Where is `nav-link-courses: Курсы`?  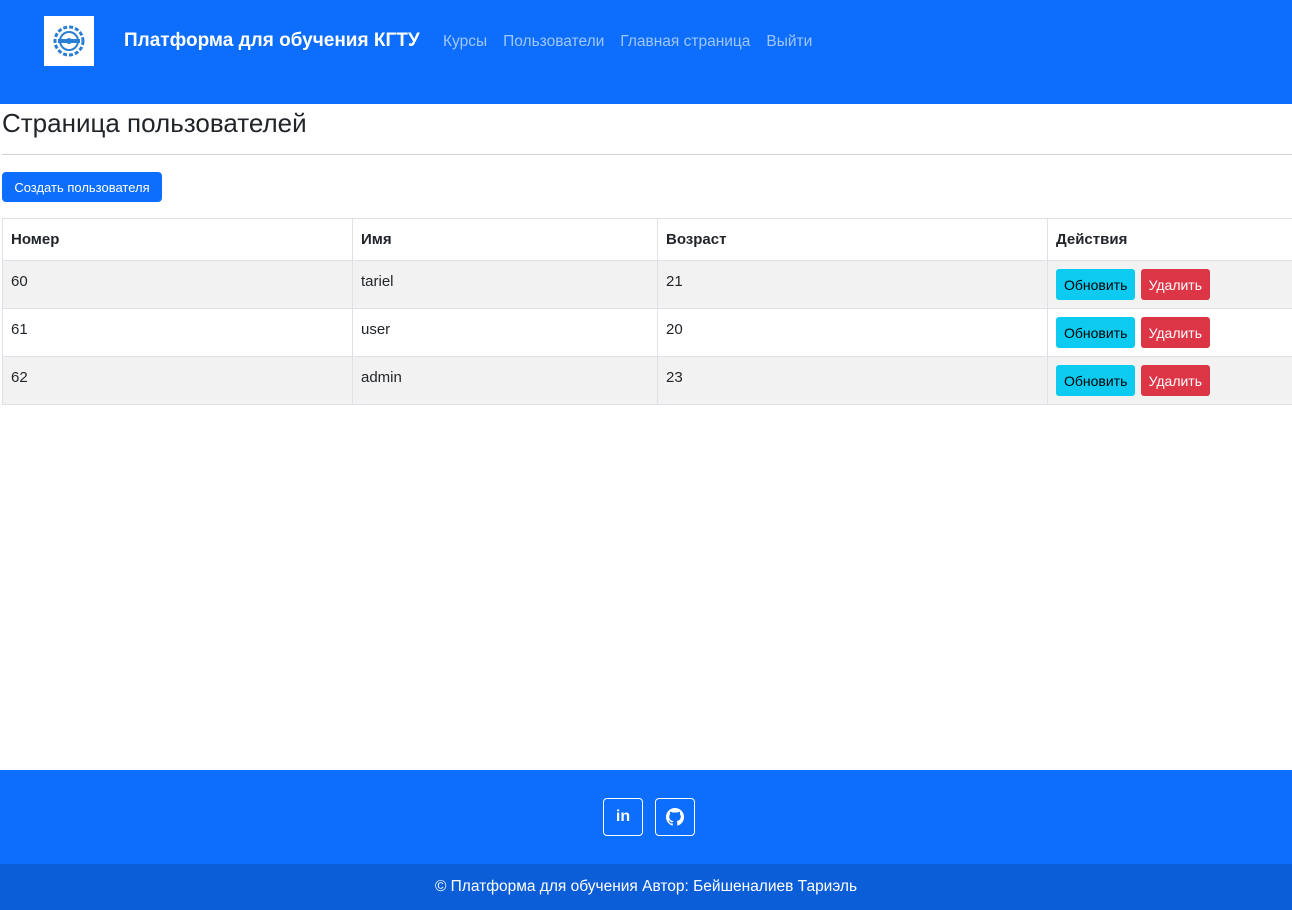 nav-link-courses: Курсы is located at coordinates (465, 42).